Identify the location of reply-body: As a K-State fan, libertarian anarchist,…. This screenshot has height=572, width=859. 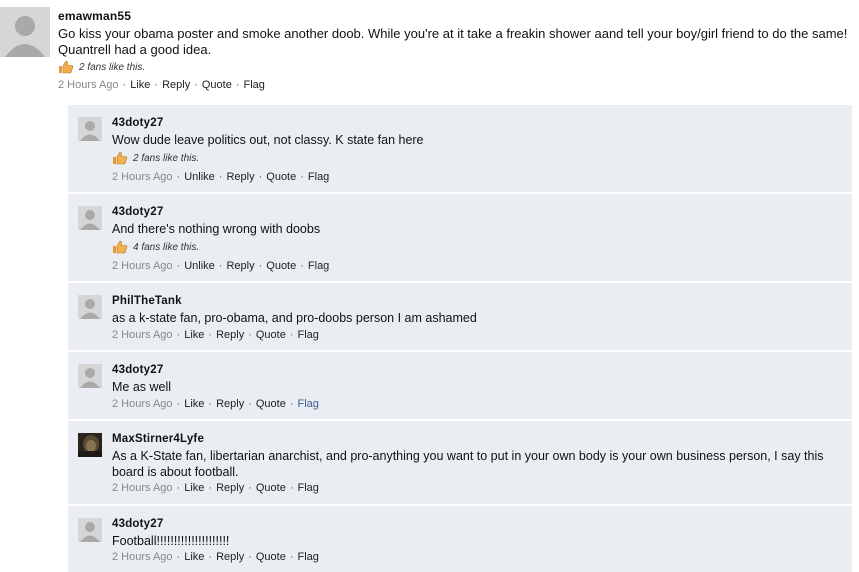
(468, 464).